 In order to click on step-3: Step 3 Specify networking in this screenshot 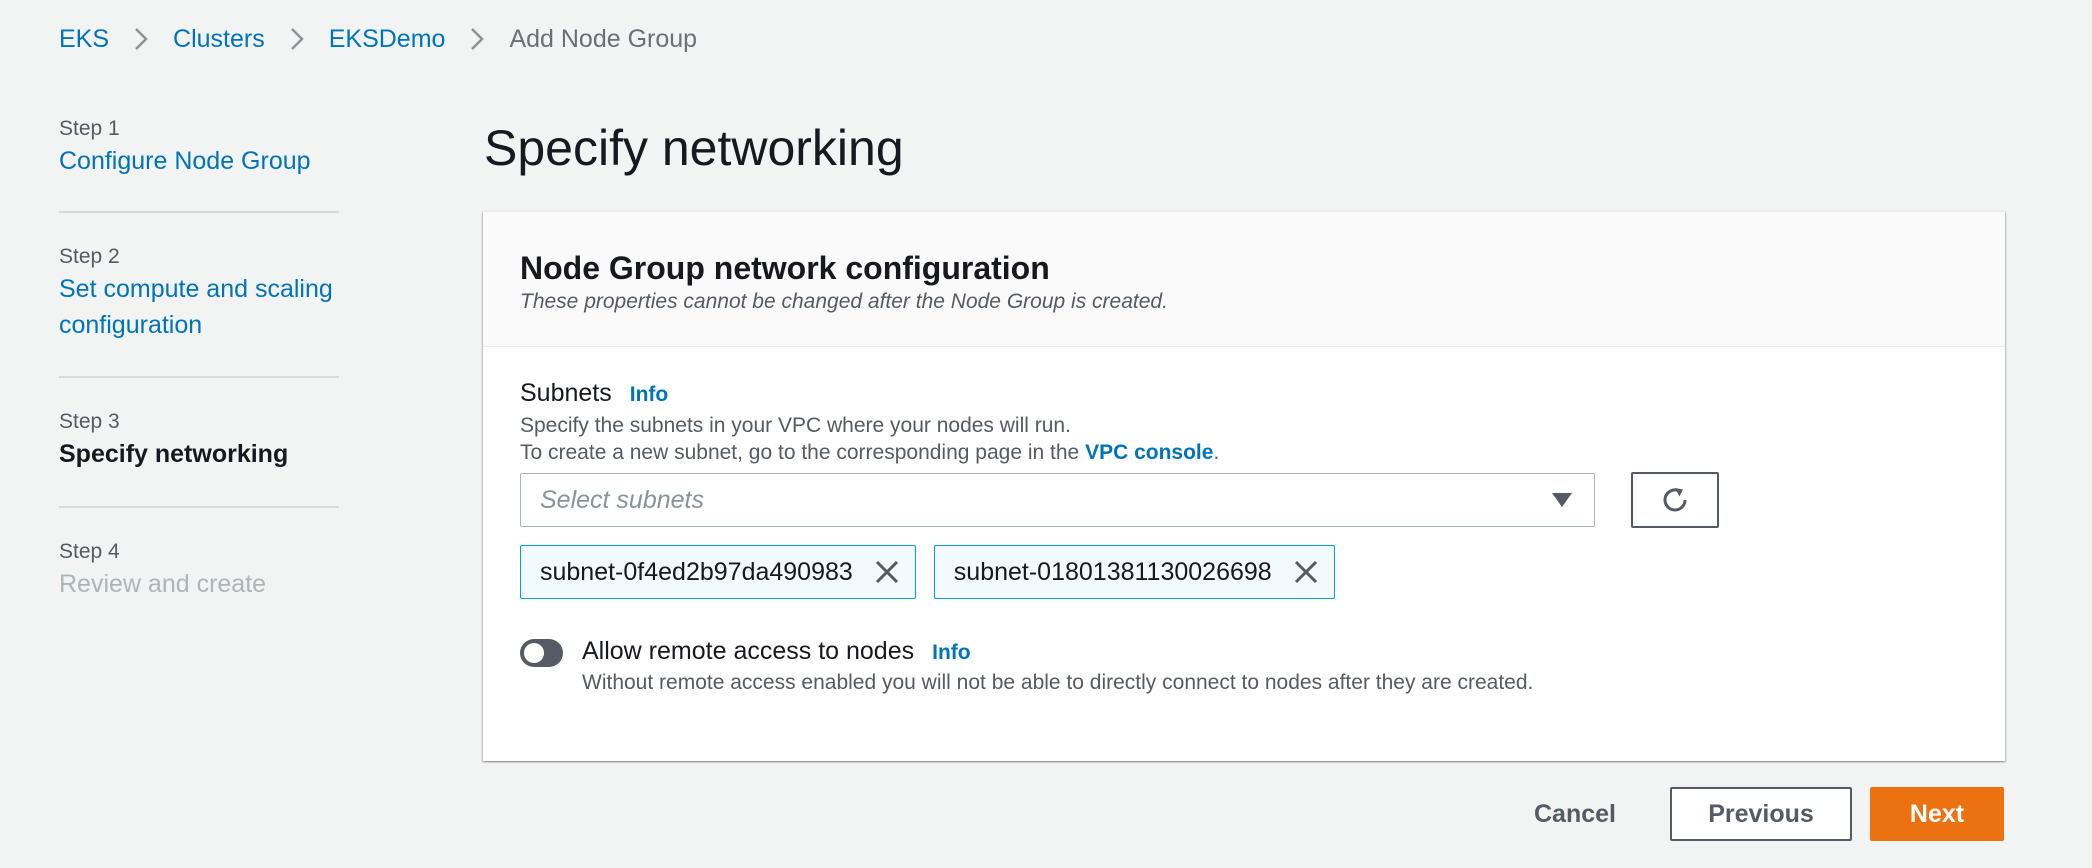, I will do `click(199, 443)`.